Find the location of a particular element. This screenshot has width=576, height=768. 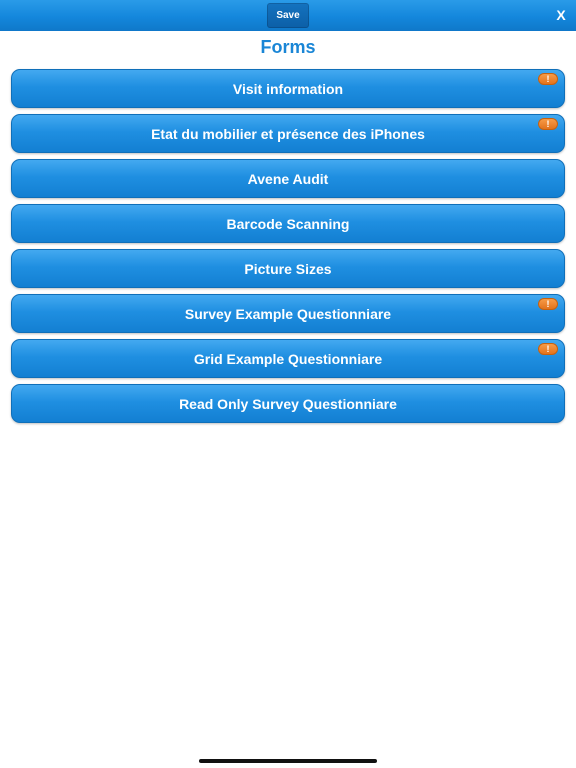

save-button: Save is located at coordinates (288, 15).